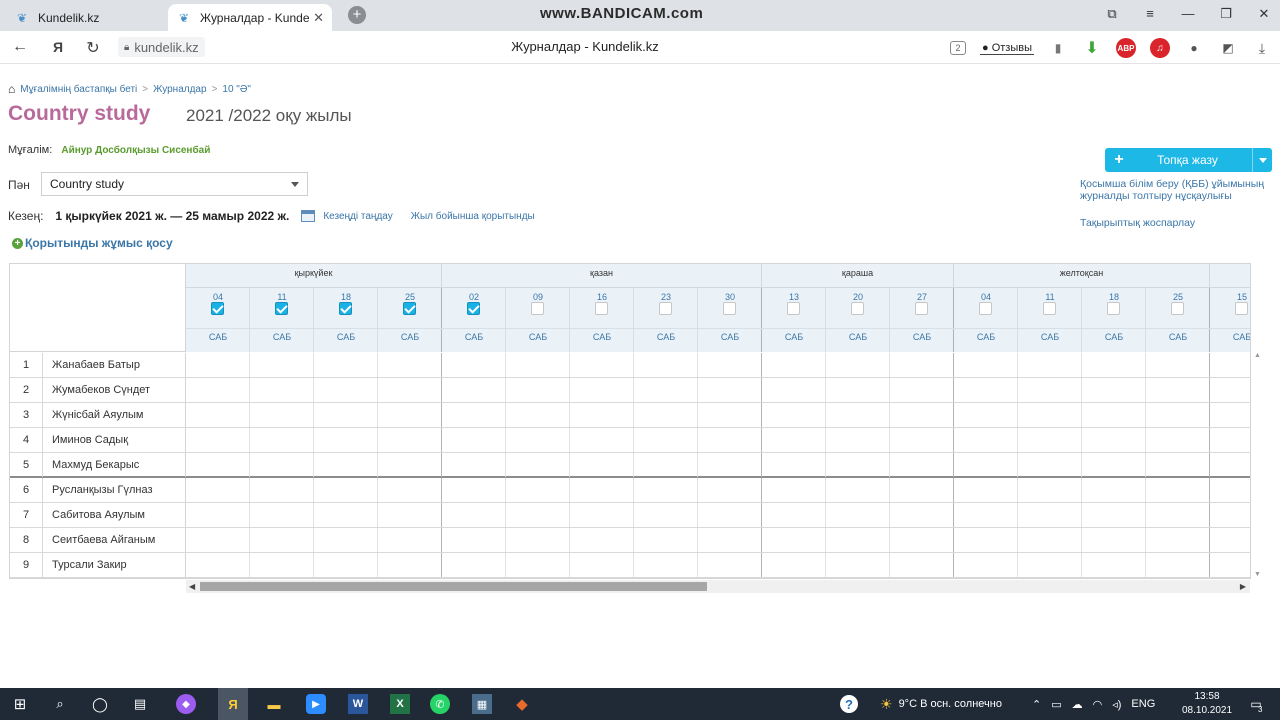  What do you see at coordinates (1188, 14) in the screenshot?
I see `minimize-icon: —` at bounding box center [1188, 14].